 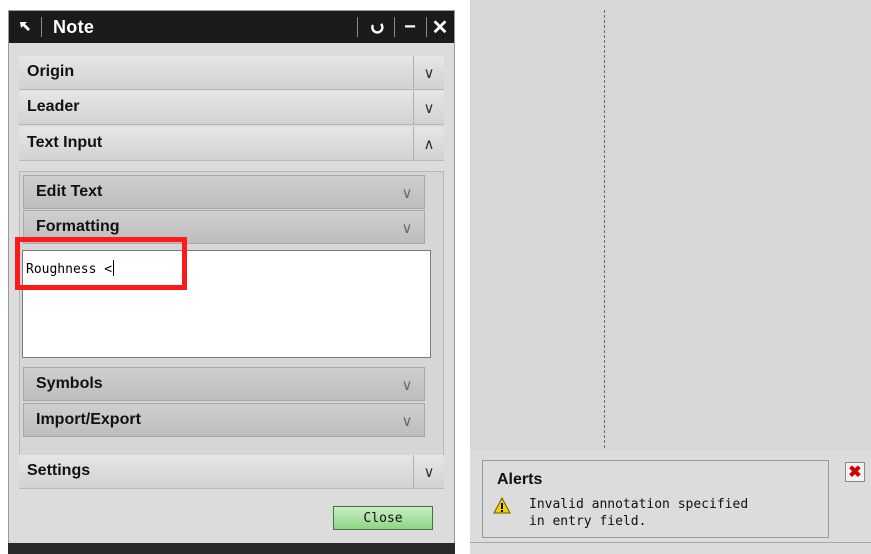 What do you see at coordinates (224, 420) in the screenshot?
I see `subsection-import-export: Import/Export ∨` at bounding box center [224, 420].